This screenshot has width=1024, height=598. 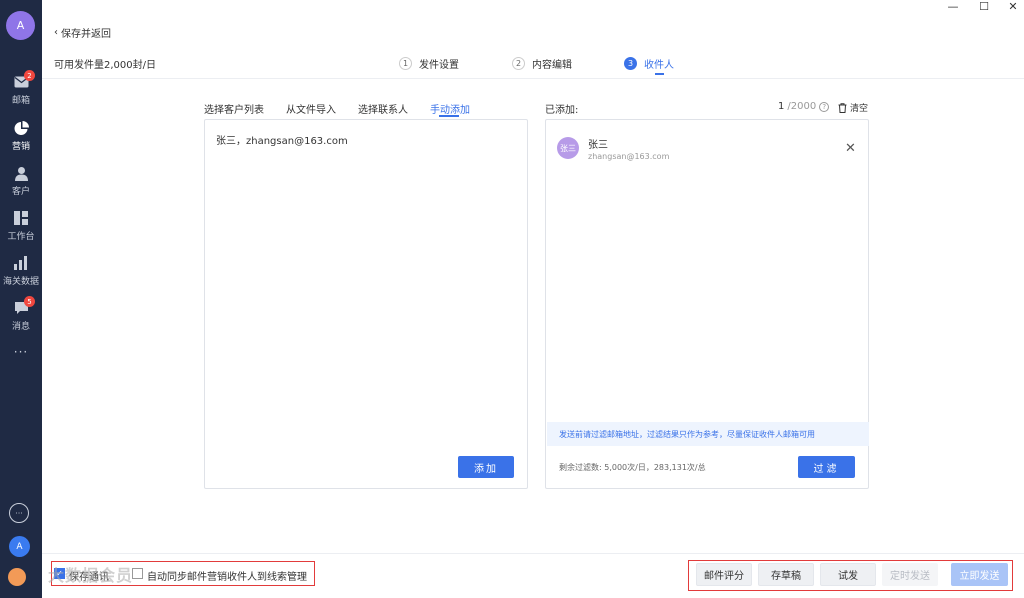 I want to click on recipient-email: zhangsan@163.com, so click(x=629, y=156).